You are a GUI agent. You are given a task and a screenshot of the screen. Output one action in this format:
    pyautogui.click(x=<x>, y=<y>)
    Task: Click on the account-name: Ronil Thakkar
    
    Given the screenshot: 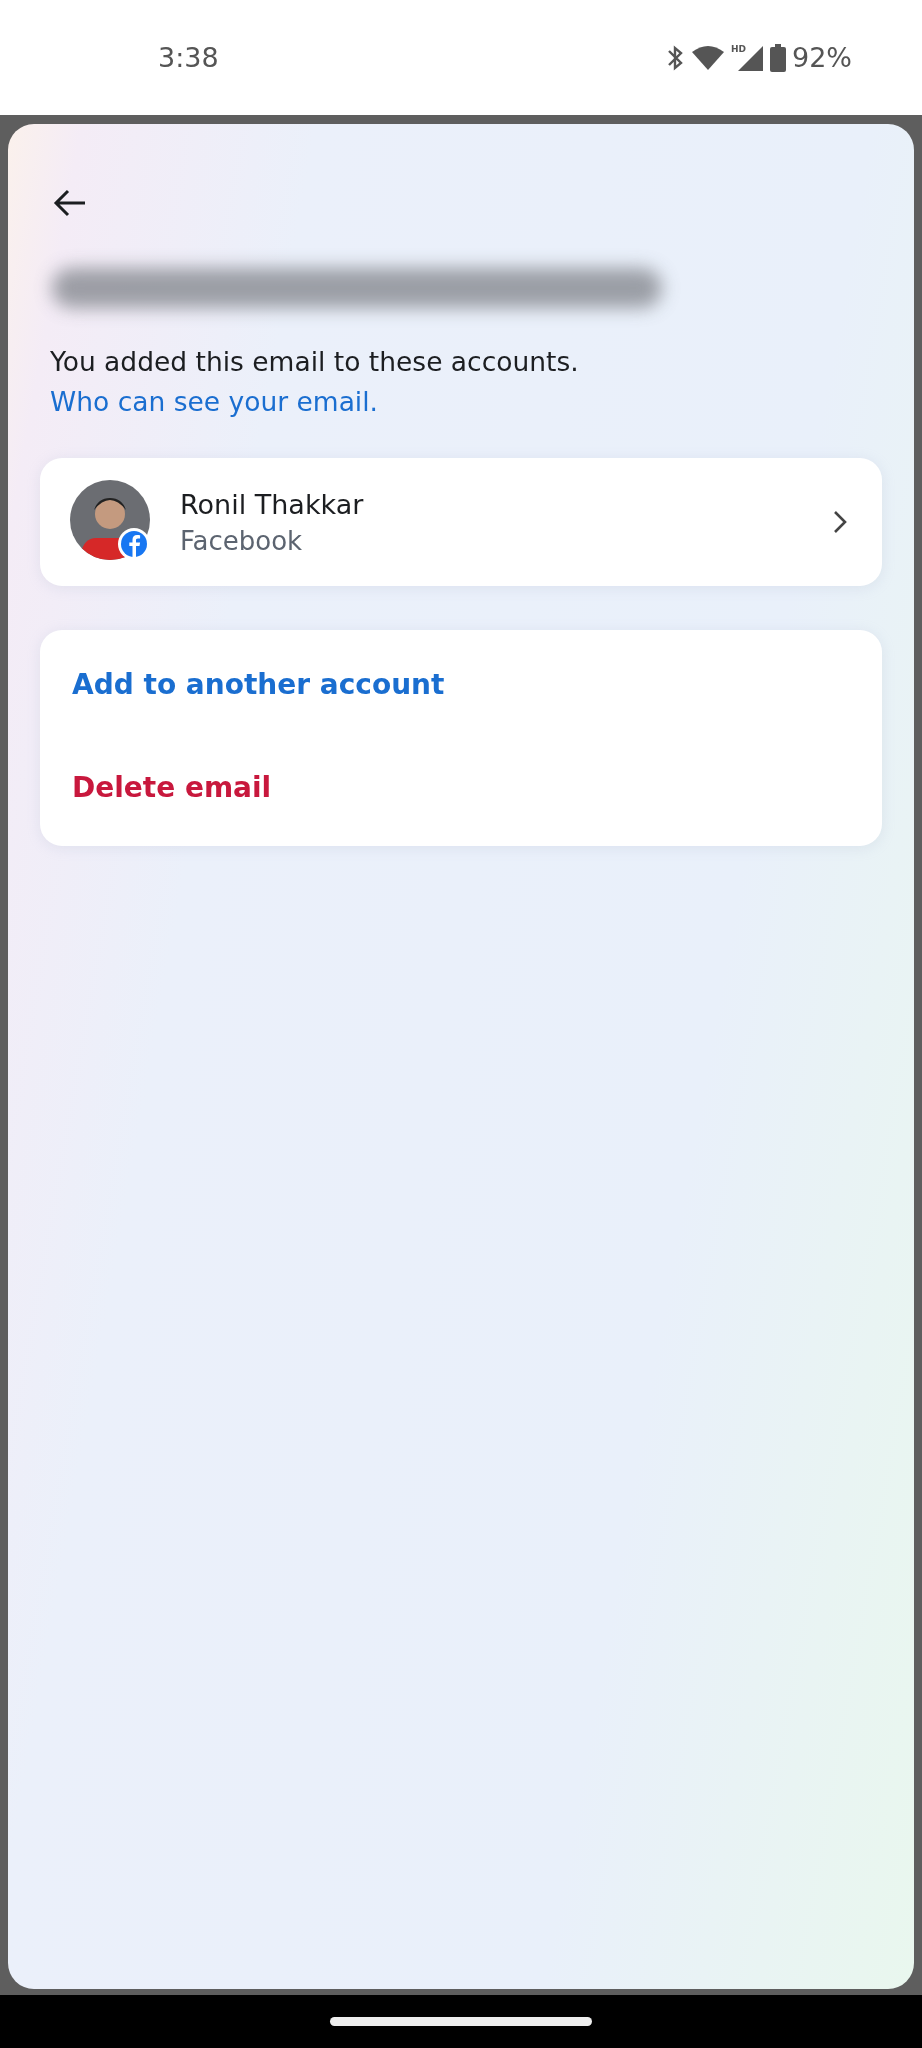 What is the action you would take?
    pyautogui.click(x=272, y=504)
    